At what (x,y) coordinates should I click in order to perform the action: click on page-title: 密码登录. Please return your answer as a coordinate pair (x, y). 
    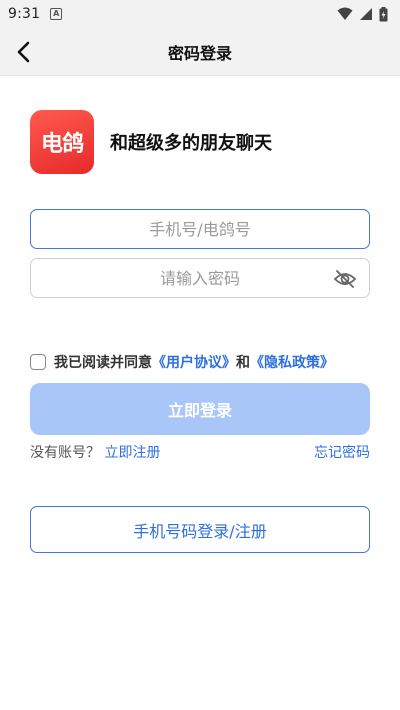
    Looking at the image, I should click on (199, 53).